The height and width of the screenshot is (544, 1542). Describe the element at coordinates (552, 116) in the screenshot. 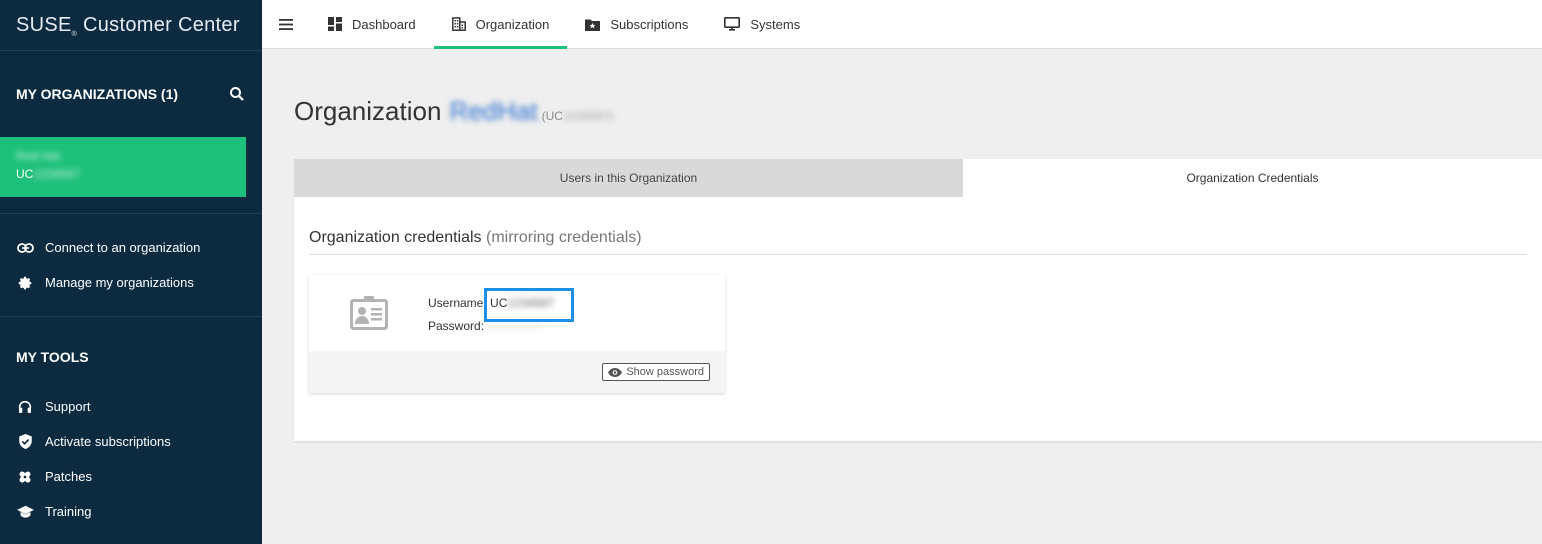

I see `page-title-org-id-prefix: (UC` at that location.